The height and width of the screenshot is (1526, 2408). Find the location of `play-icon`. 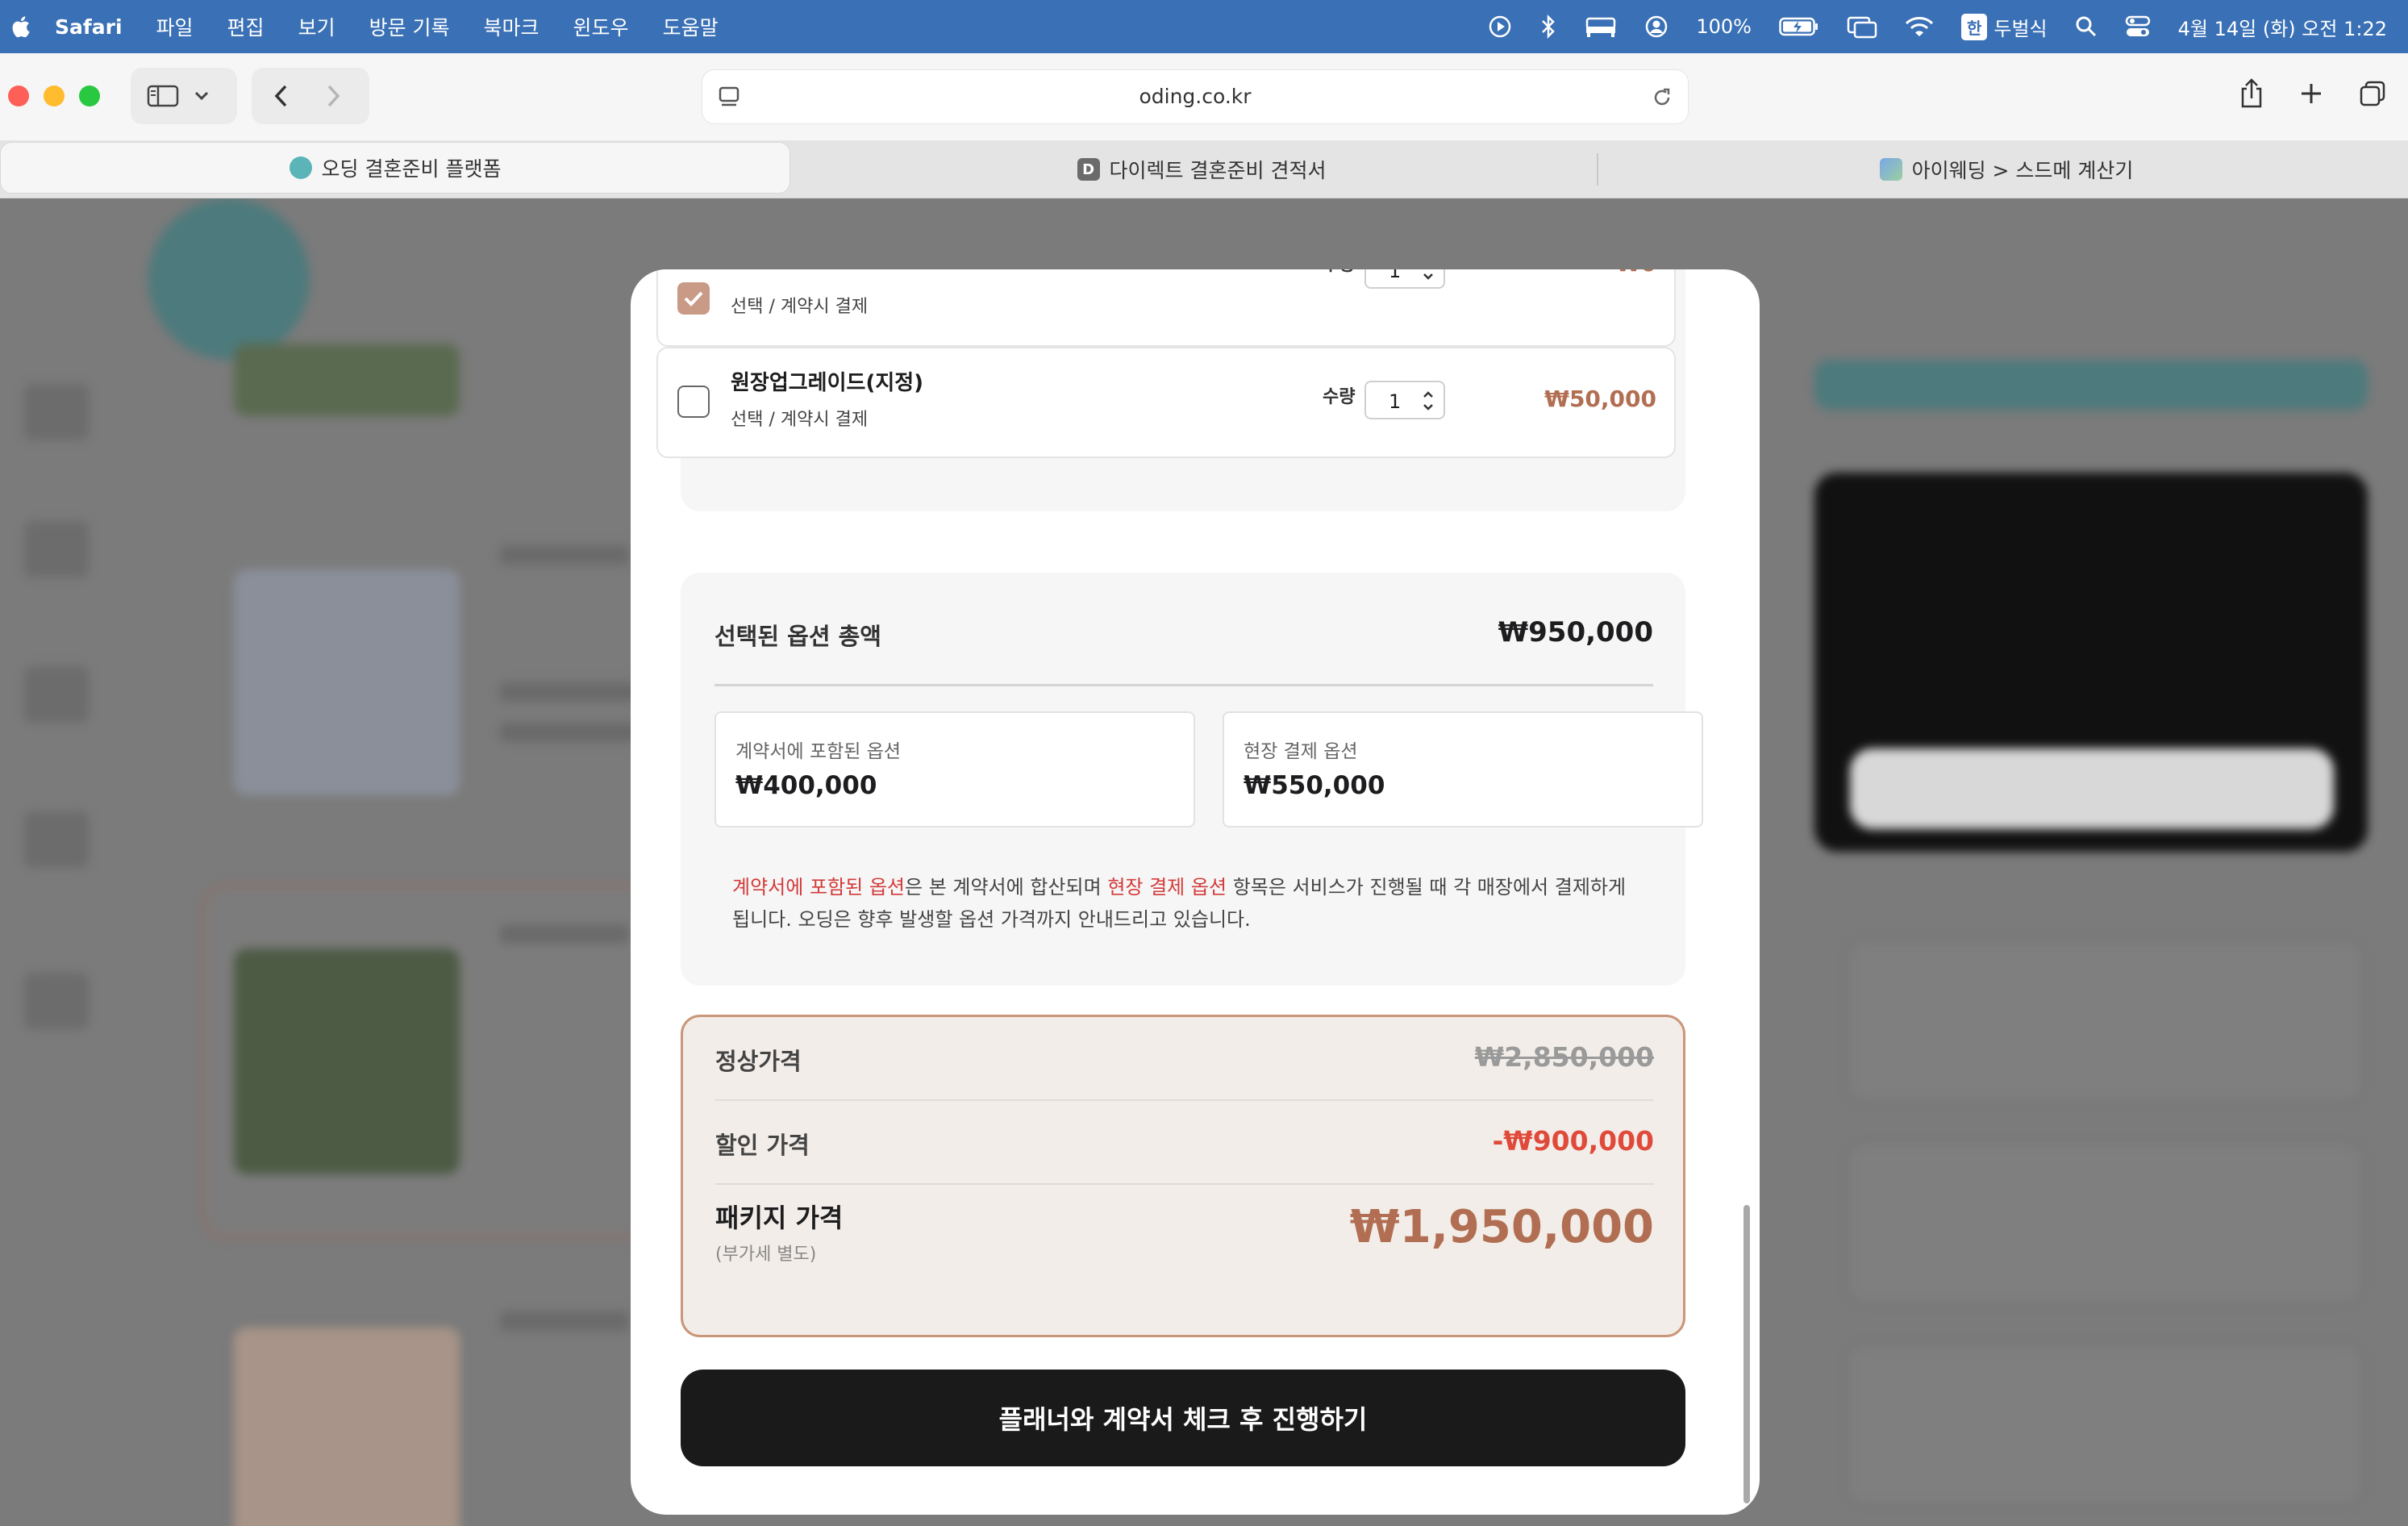

play-icon is located at coordinates (1500, 27).